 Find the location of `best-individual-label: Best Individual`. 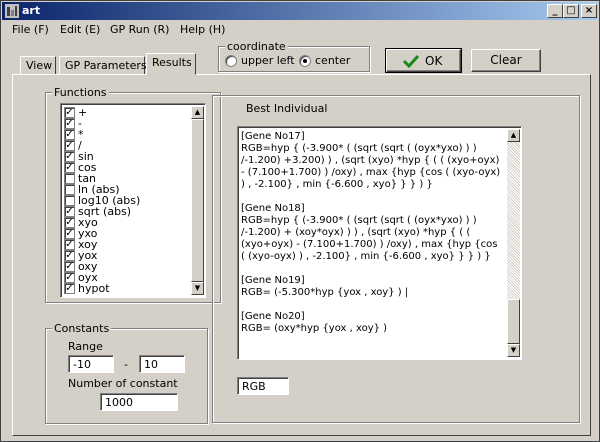

best-individual-label: Best Individual is located at coordinates (287, 108).